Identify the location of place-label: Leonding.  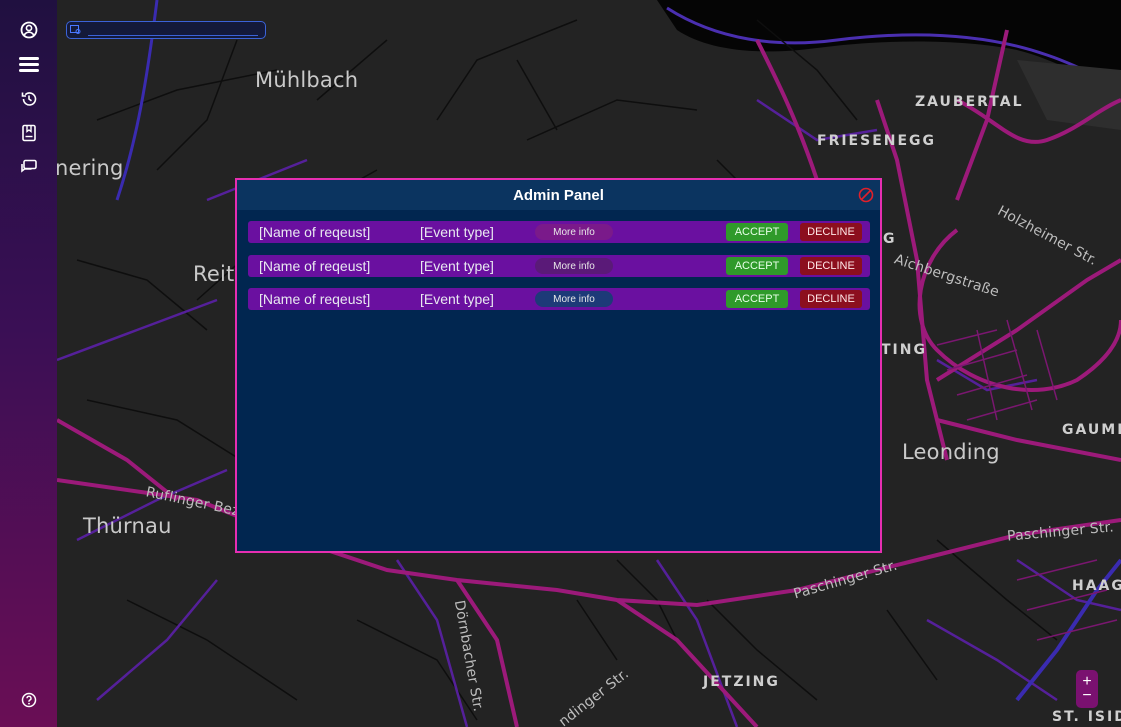
(951, 452).